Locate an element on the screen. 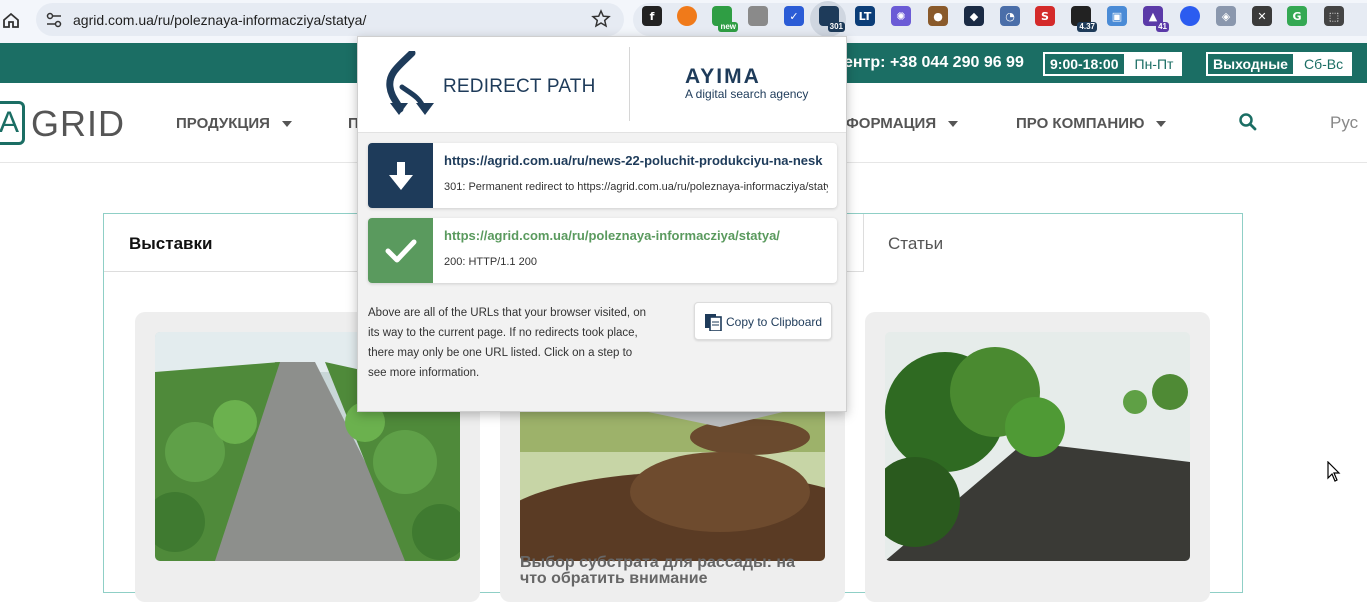 This screenshot has width=1367, height=602. circle-ext-icon is located at coordinates (1190, 16).